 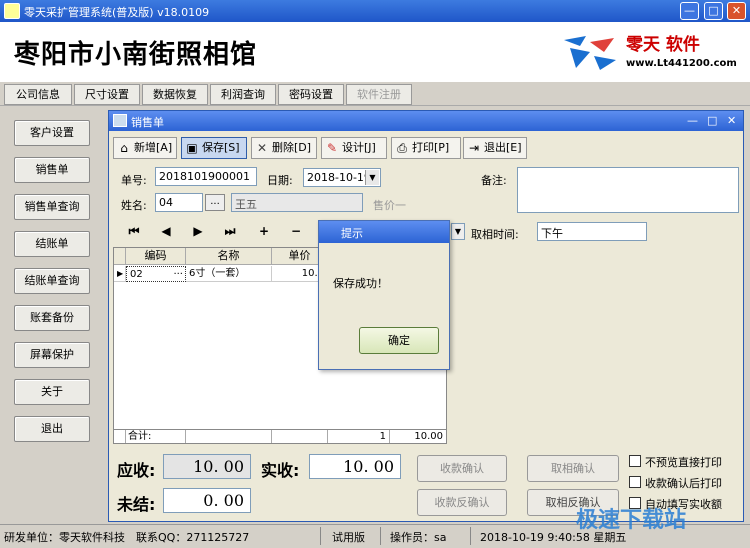 I want to click on sidebar-screen-saver: 屏幕保护, so click(x=52, y=355).